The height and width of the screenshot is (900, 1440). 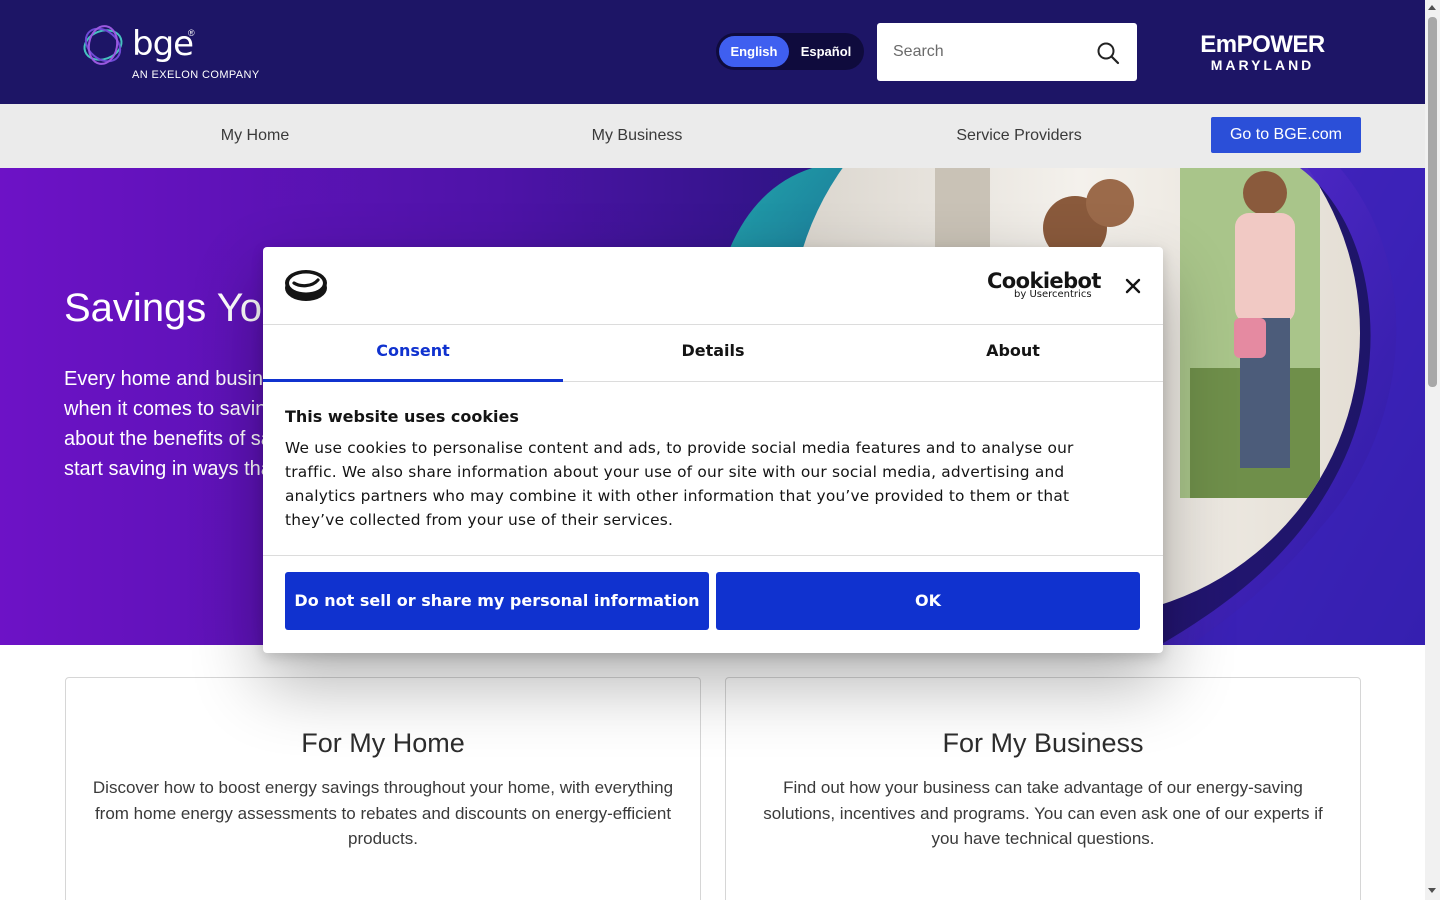 What do you see at coordinates (754, 51) in the screenshot?
I see `language-english: English` at bounding box center [754, 51].